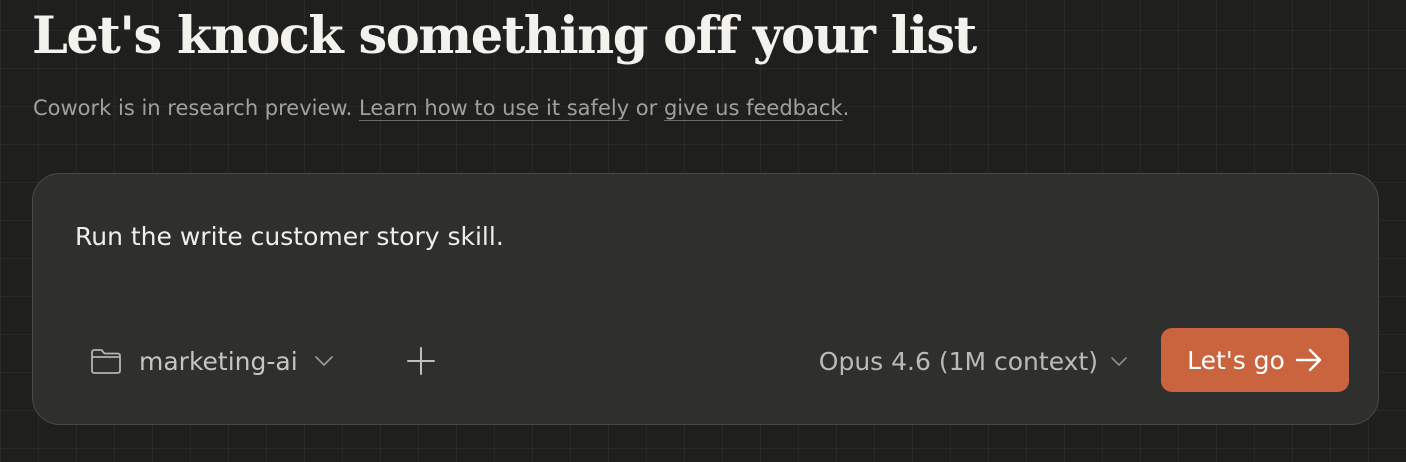 This screenshot has height=462, width=1406. I want to click on learn-safety-link: Learn how to use it safely, so click(494, 108).